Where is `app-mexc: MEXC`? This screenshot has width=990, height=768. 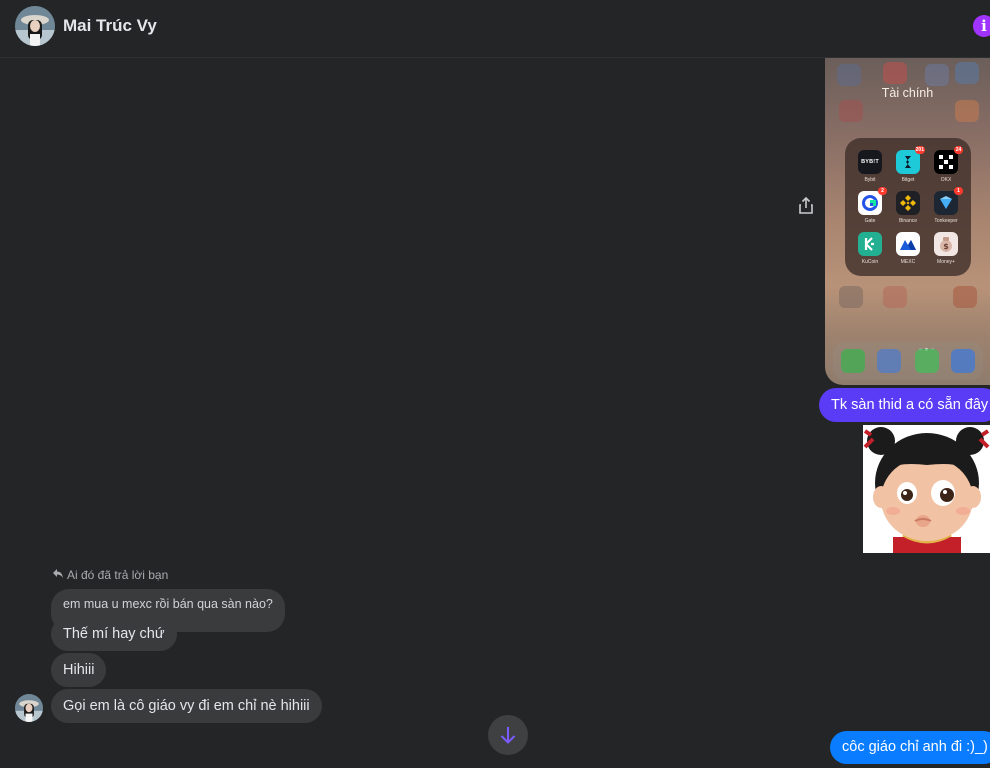
app-mexc: MEXC is located at coordinates (908, 248).